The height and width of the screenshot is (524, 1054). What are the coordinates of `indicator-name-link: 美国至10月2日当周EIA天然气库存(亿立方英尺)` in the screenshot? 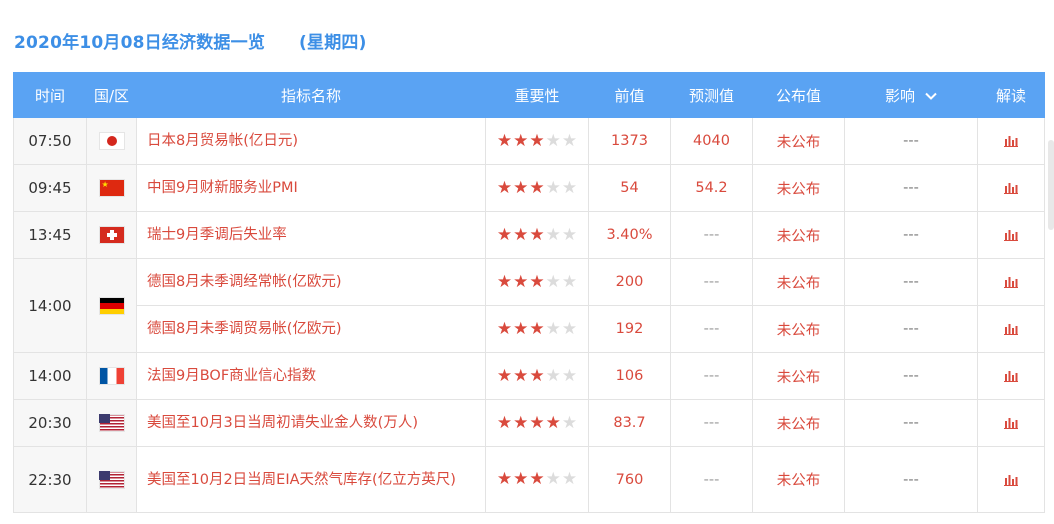 It's located at (311, 479).